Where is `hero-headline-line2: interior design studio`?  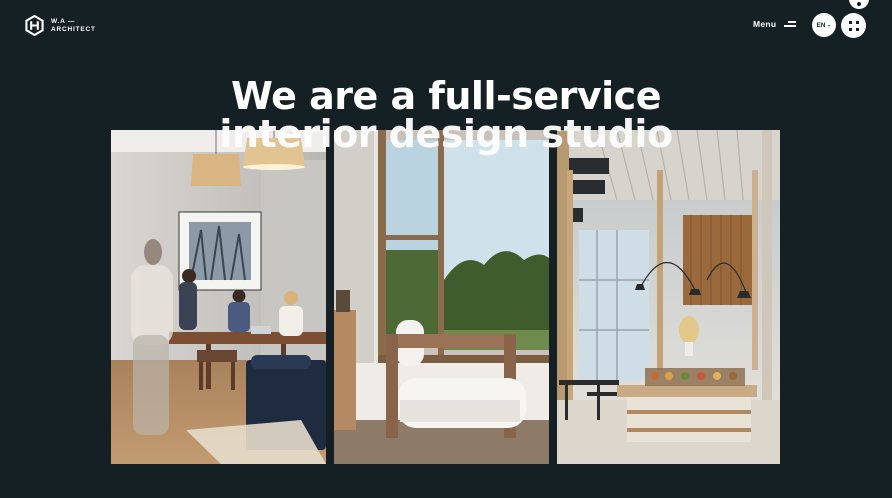 hero-headline-line2: interior design studio is located at coordinates (446, 134).